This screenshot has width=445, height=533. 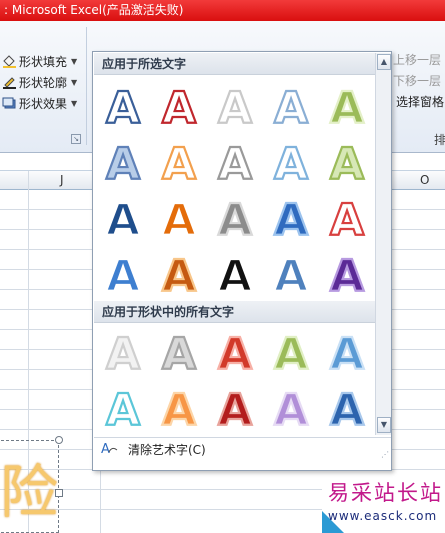 I want to click on shape-outline-button: 形状轮廓 ▼, so click(x=39, y=82).